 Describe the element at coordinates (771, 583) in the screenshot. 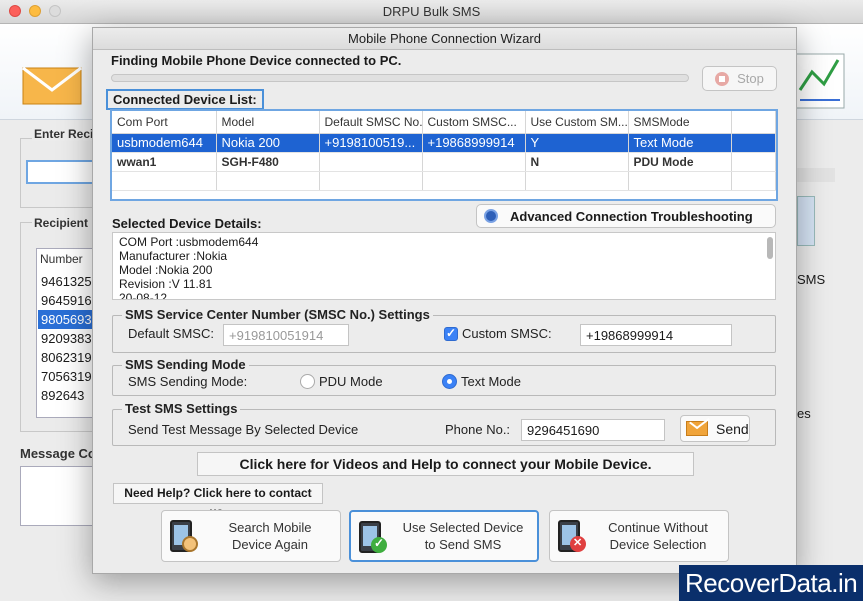

I see `watermark-text: RecoverData.in` at that location.